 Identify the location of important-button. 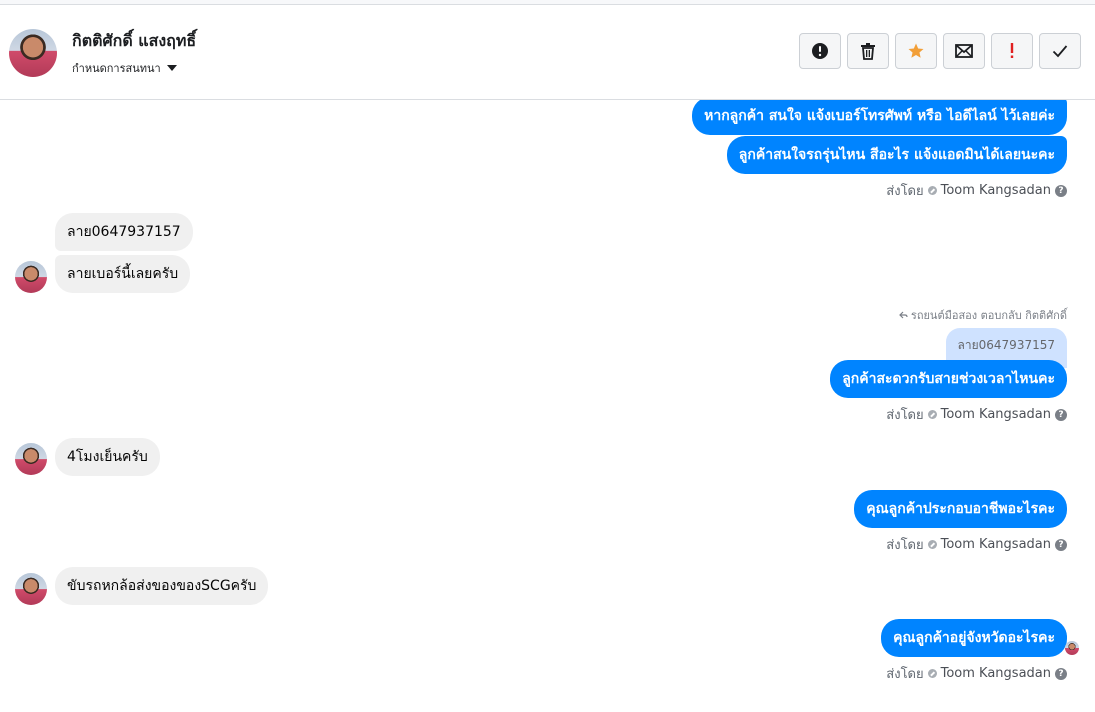
(1012, 51).